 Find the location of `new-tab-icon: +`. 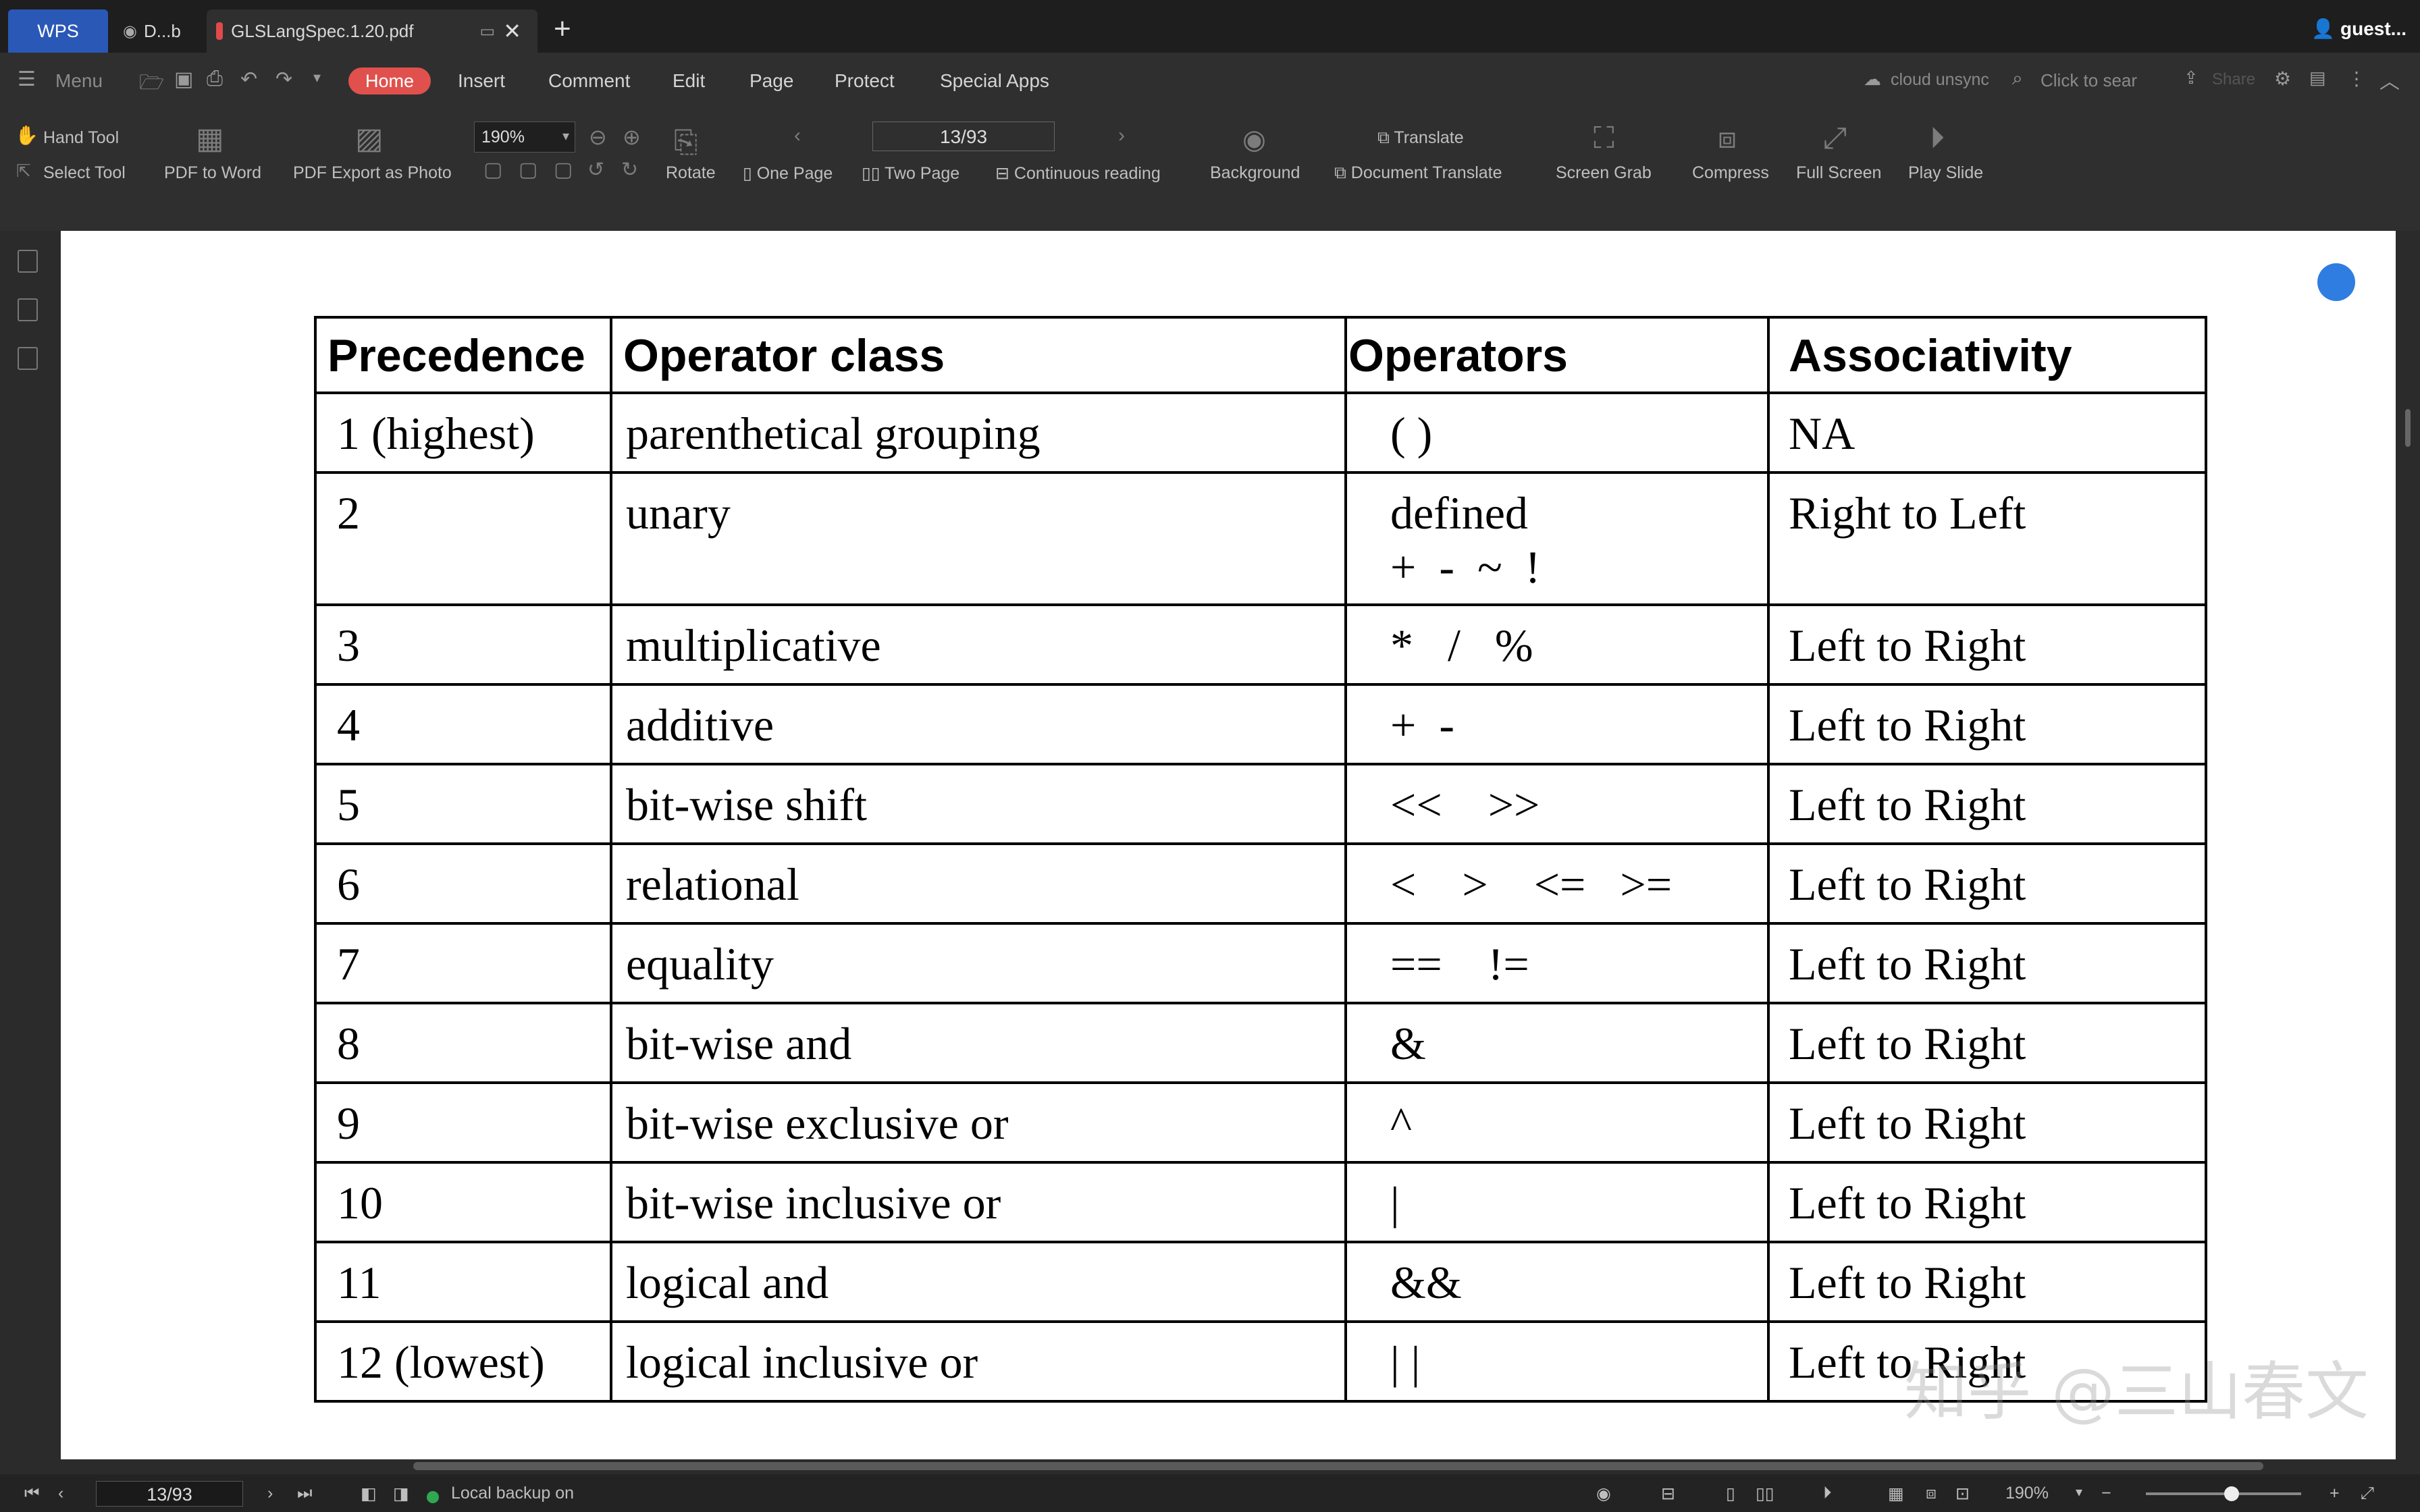

new-tab-icon: + is located at coordinates (562, 29).